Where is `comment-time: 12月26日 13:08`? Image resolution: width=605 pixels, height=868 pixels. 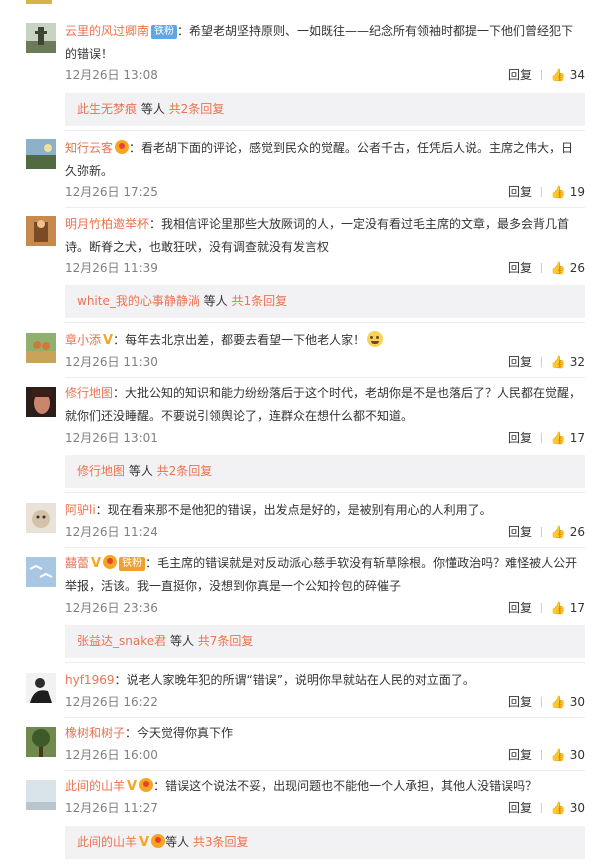 comment-time: 12月26日 13:08 is located at coordinates (111, 75).